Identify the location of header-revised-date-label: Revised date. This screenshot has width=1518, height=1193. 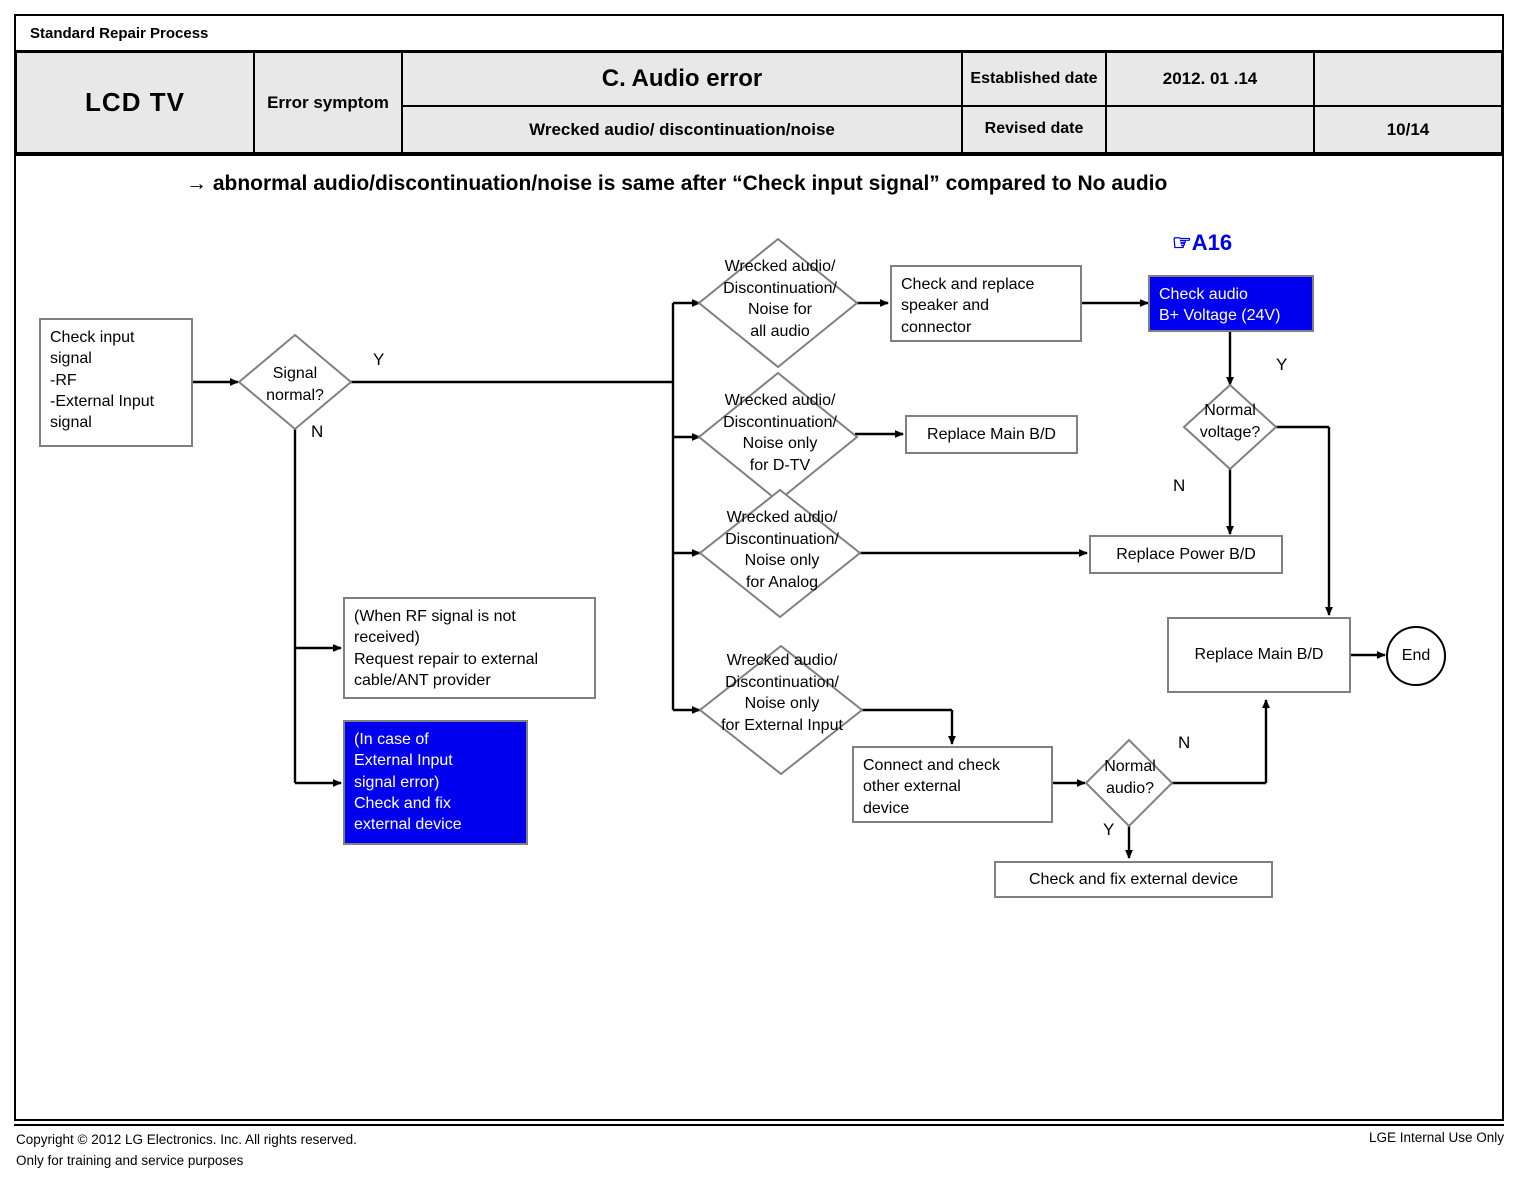
(1034, 129).